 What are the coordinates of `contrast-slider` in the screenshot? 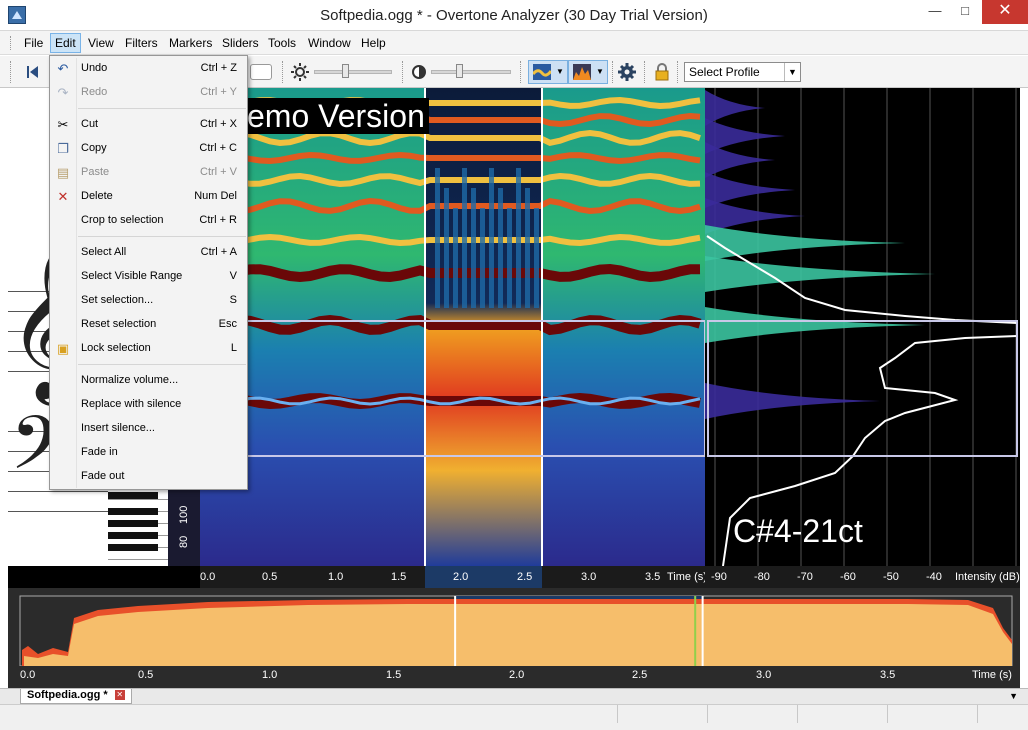 It's located at (471, 72).